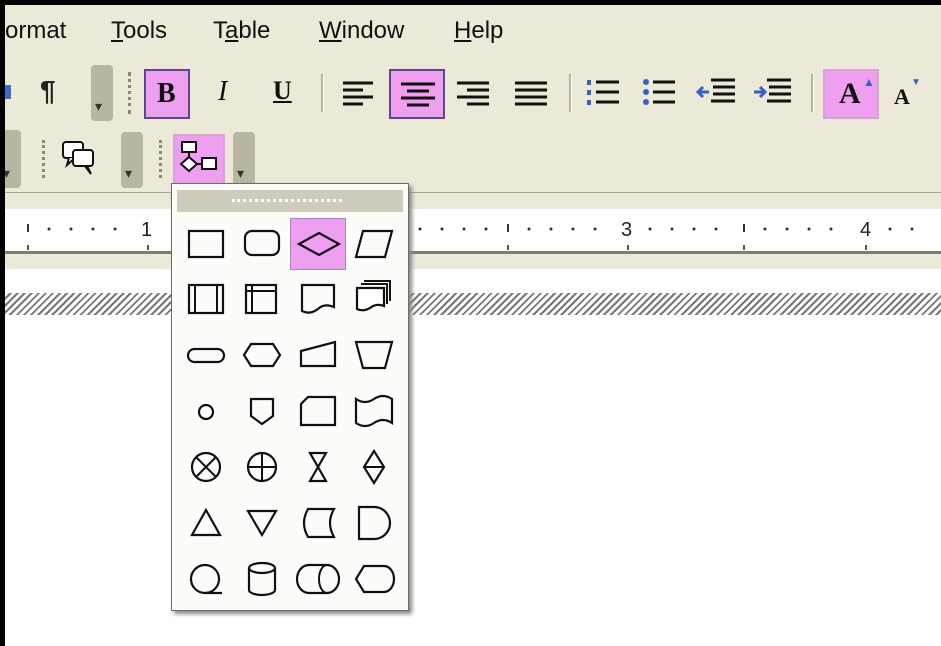 The image size is (941, 646). Describe the element at coordinates (35, 31) in the screenshot. I see `menu-format: ormat` at that location.